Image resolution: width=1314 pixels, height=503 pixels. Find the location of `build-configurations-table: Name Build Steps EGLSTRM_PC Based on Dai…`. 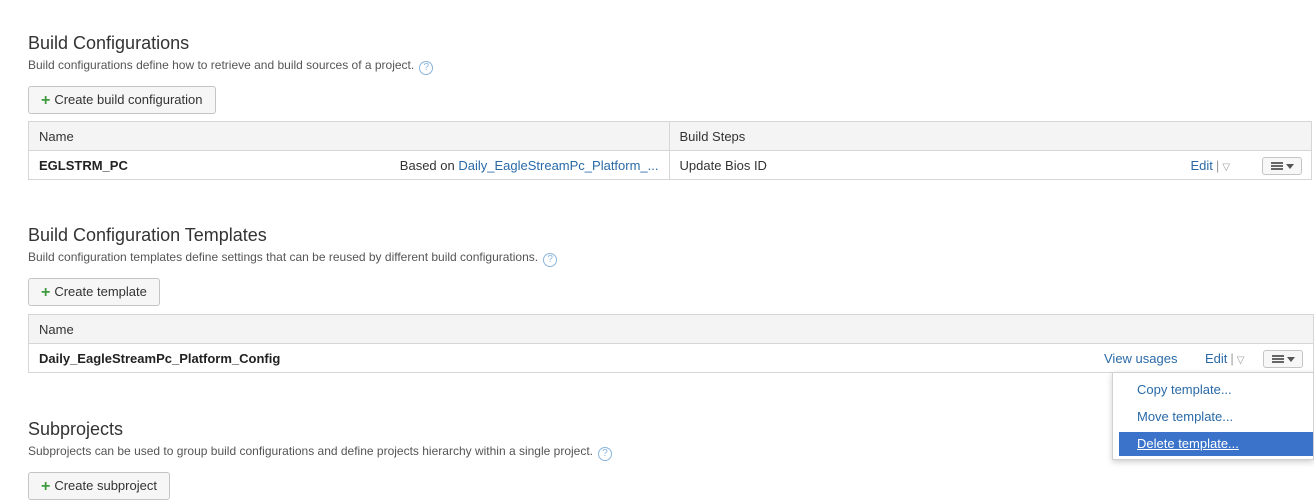

build-configurations-table: Name Build Steps EGLSTRM_PC Based on Dai… is located at coordinates (670, 150).